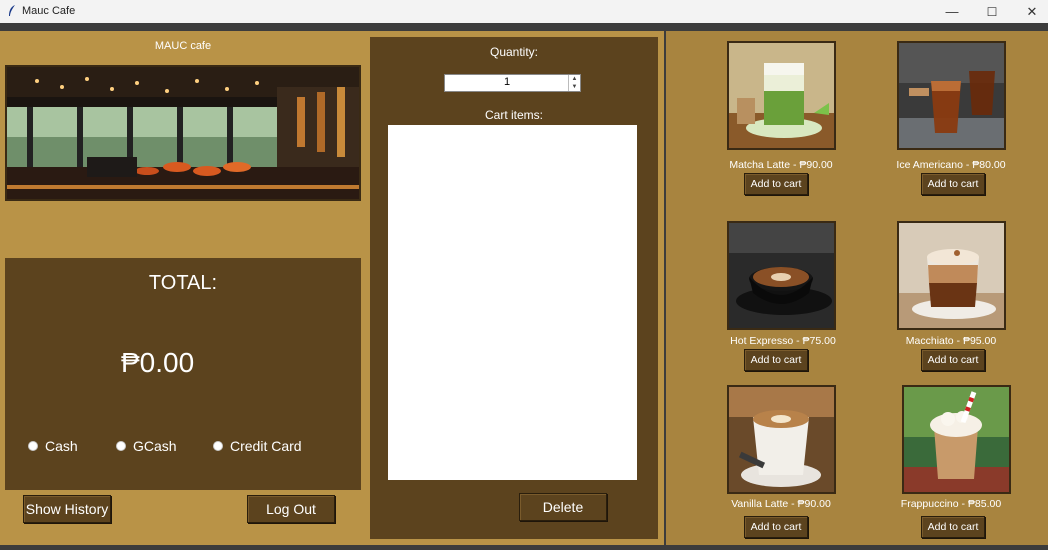  What do you see at coordinates (781, 95) in the screenshot?
I see `matcha-latte-image` at bounding box center [781, 95].